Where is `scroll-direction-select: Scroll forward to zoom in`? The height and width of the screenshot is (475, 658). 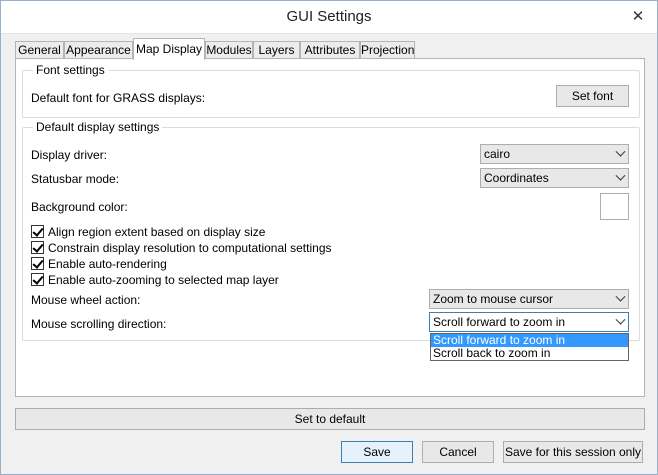
scroll-direction-select: Scroll forward to zoom in is located at coordinates (529, 322).